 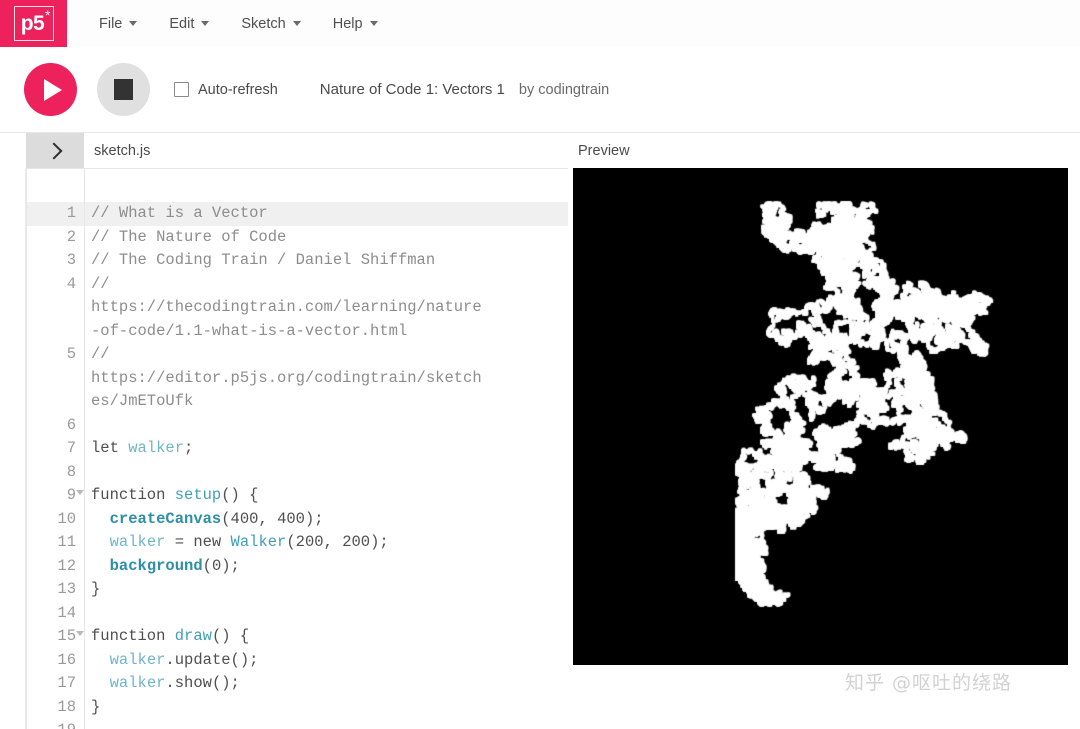 I want to click on code-line: // The Coding Train / Daniel Shiffman, so click(x=326, y=261).